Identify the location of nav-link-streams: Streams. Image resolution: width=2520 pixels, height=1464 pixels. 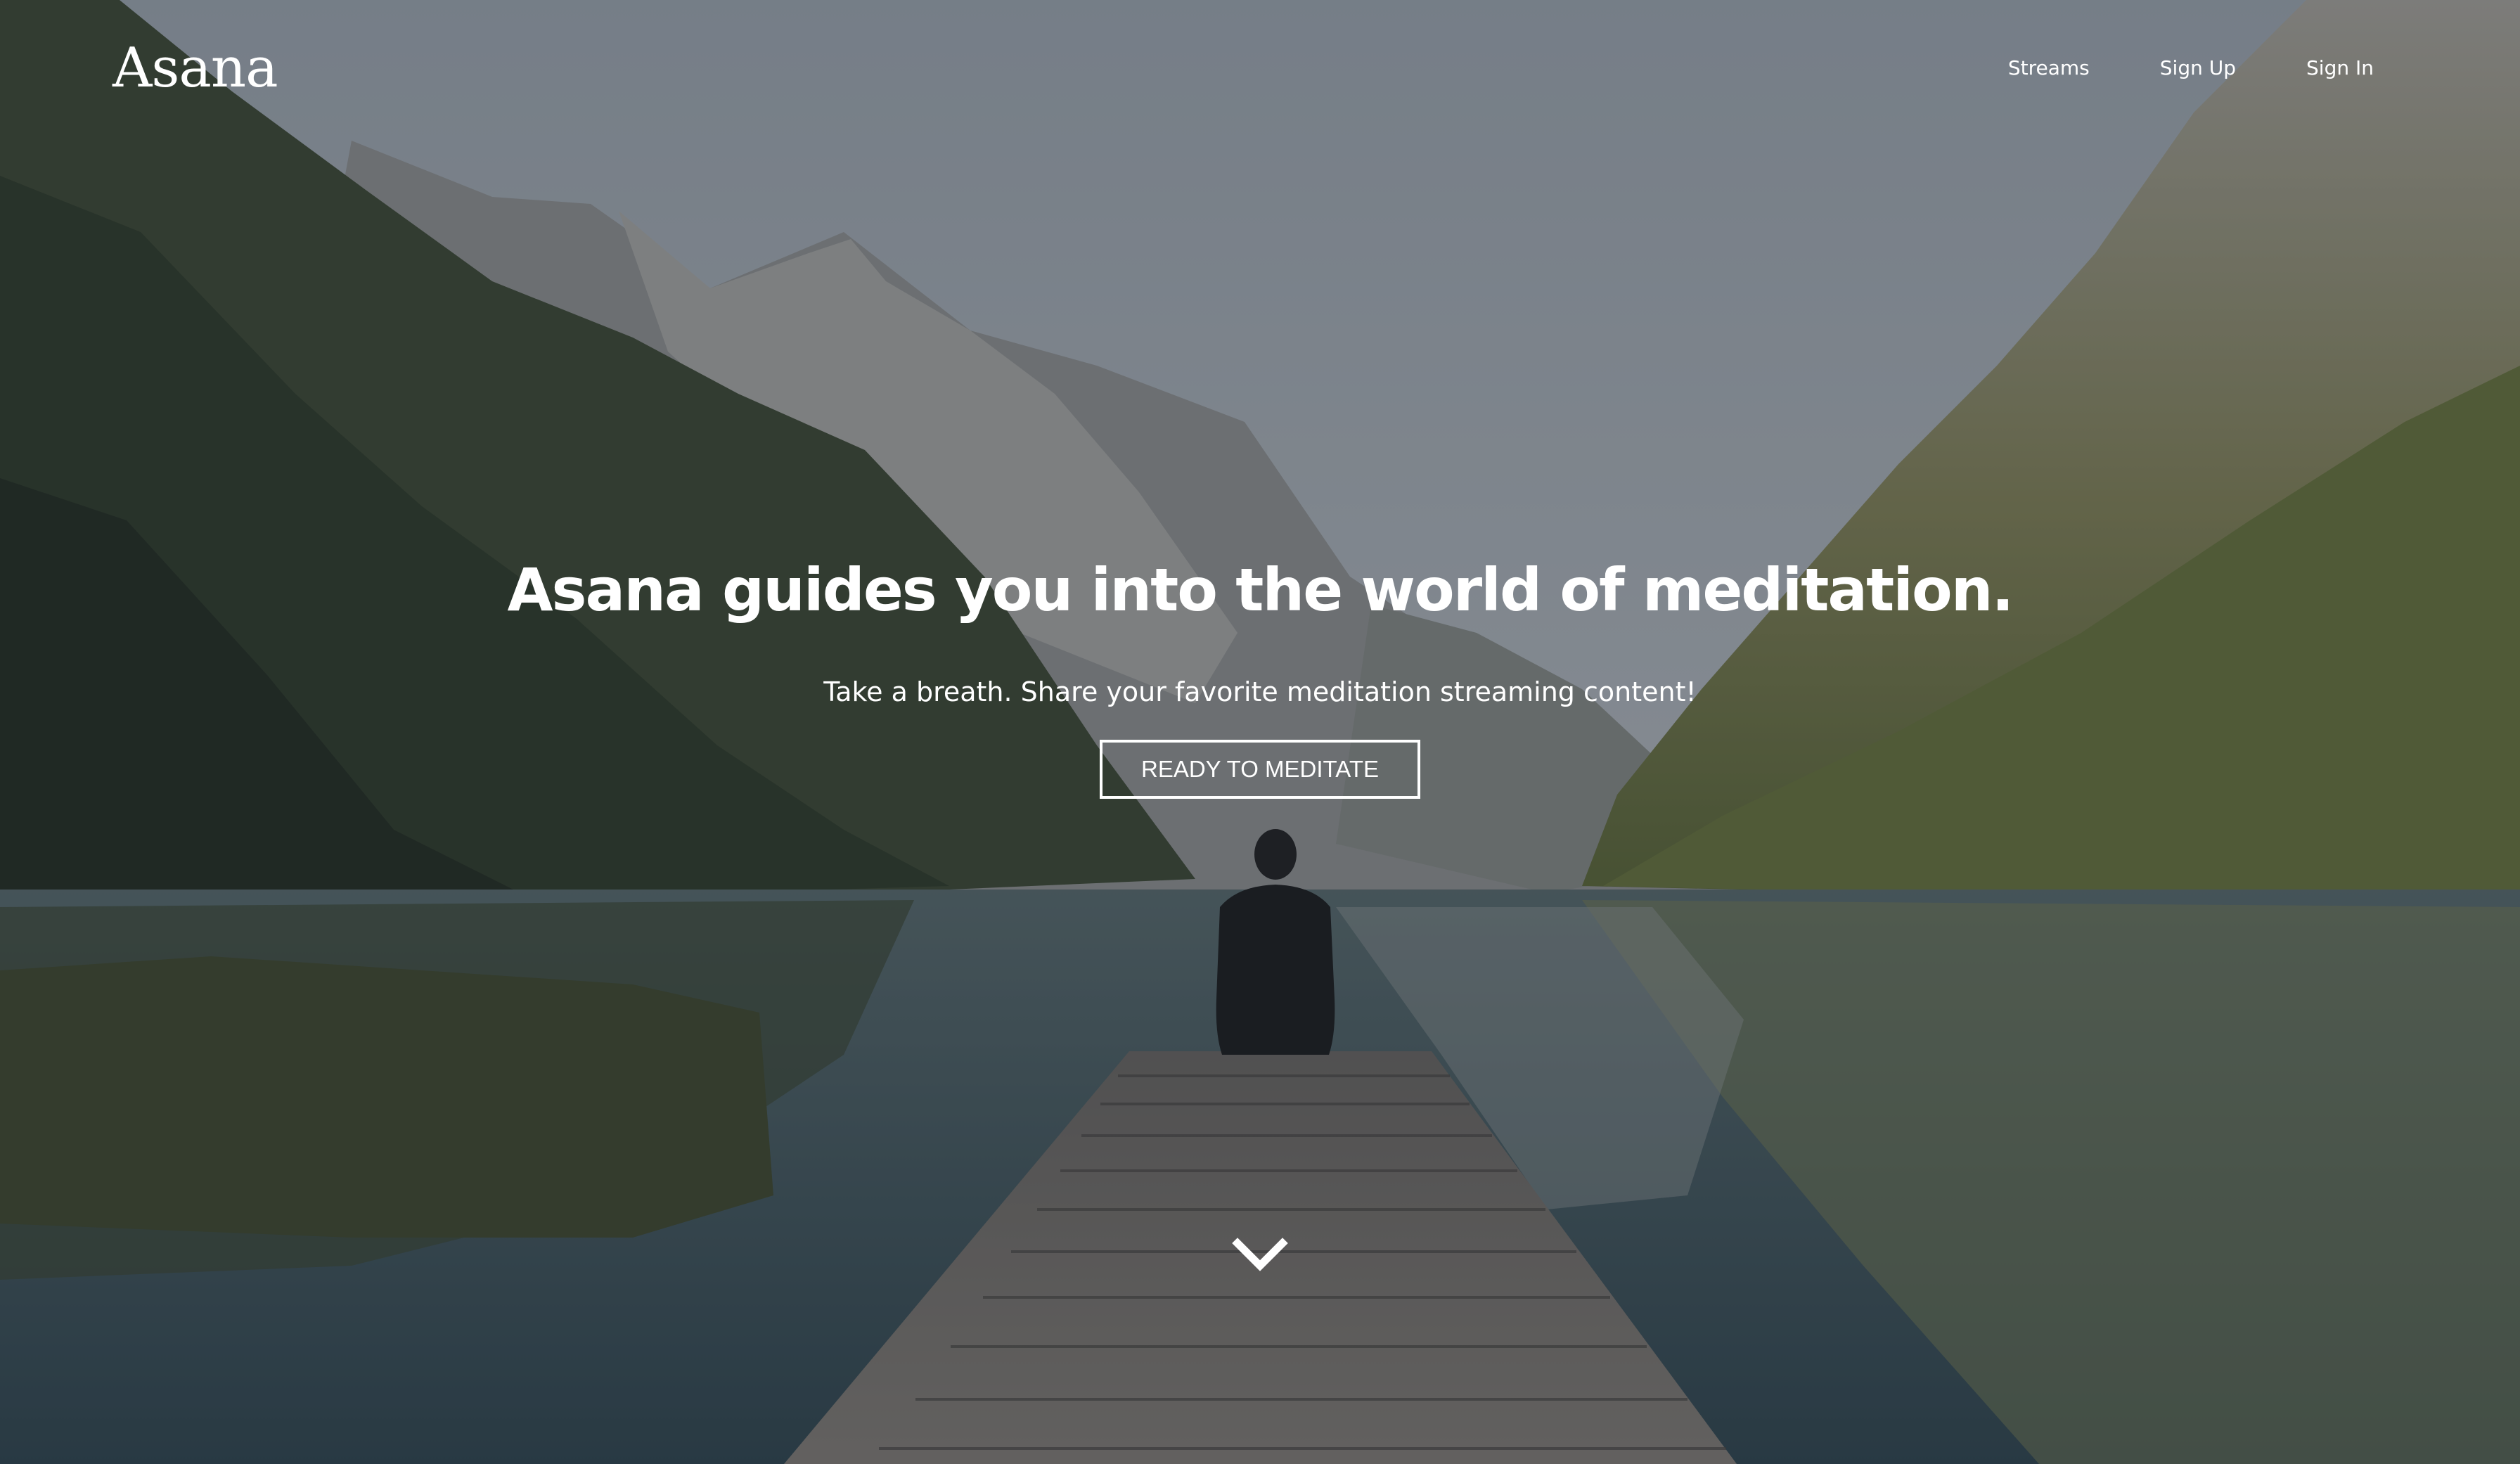
(2049, 67).